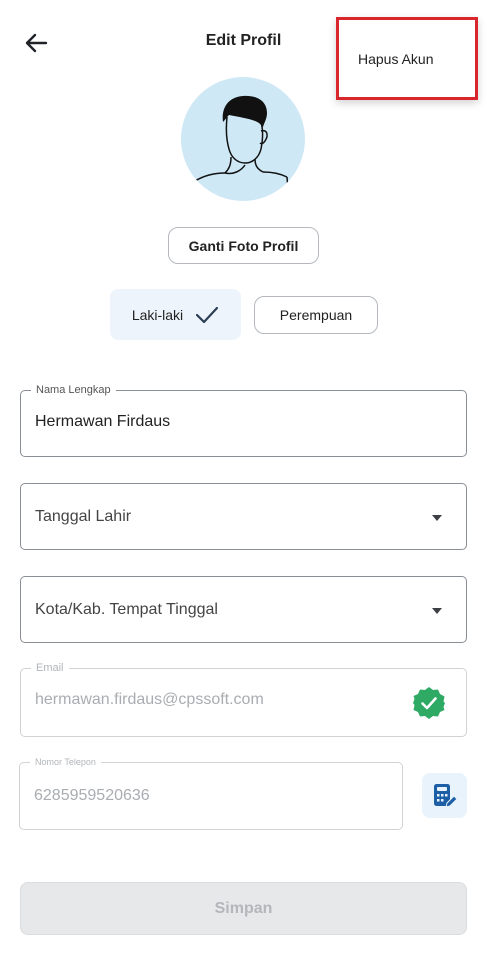  What do you see at coordinates (126, 609) in the screenshot?
I see `city-placeholder: Kota/Kab. Tempat Tinggal` at bounding box center [126, 609].